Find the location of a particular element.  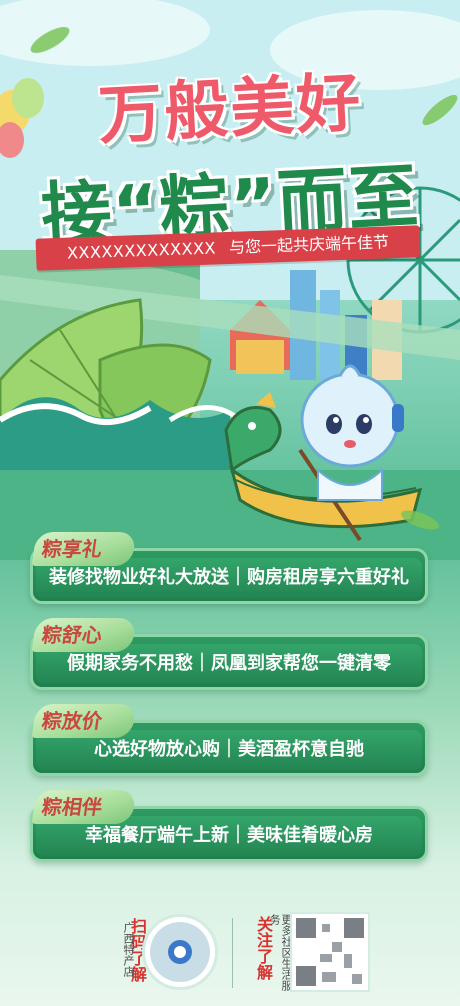

mini-program-code is located at coordinates (180, 952).